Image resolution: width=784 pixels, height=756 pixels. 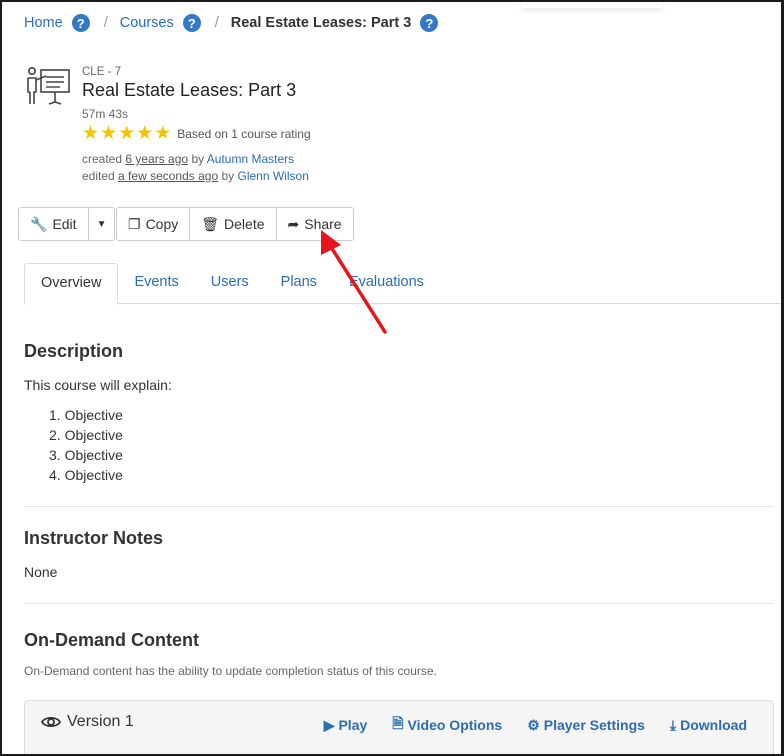 I want to click on download-button: ⤓ Download, so click(x=708, y=725).